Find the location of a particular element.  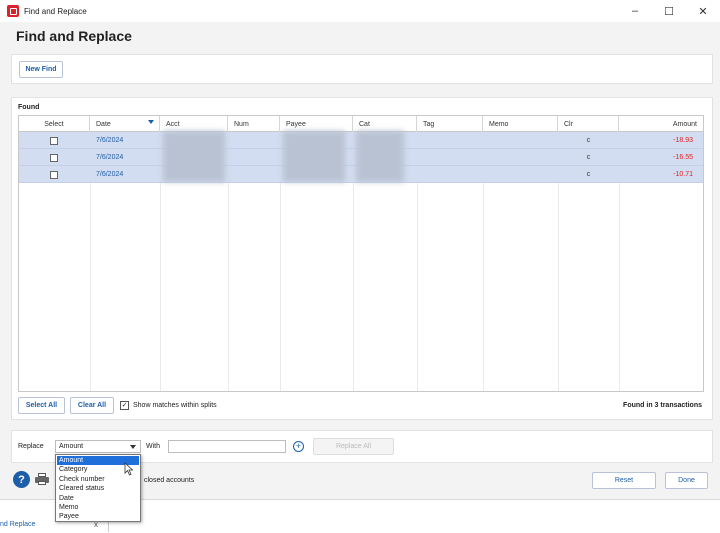

col-header-payee: Payee is located at coordinates (316, 124).